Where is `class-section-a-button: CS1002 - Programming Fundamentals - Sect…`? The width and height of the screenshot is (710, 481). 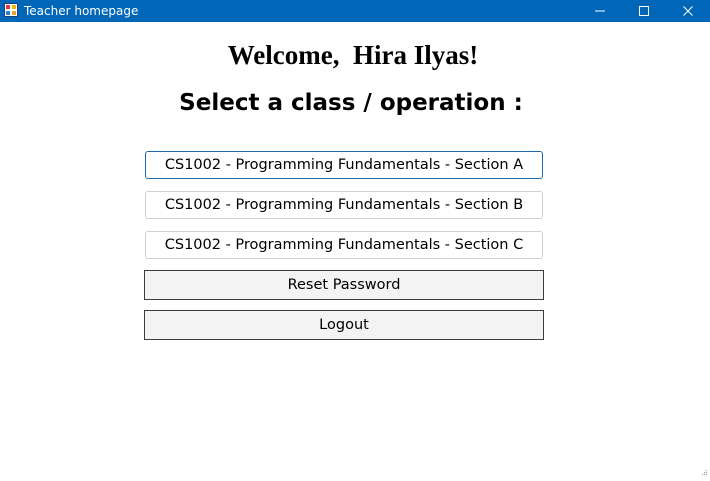 class-section-a-button: CS1002 - Programming Fundamentals - Sect… is located at coordinates (344, 165).